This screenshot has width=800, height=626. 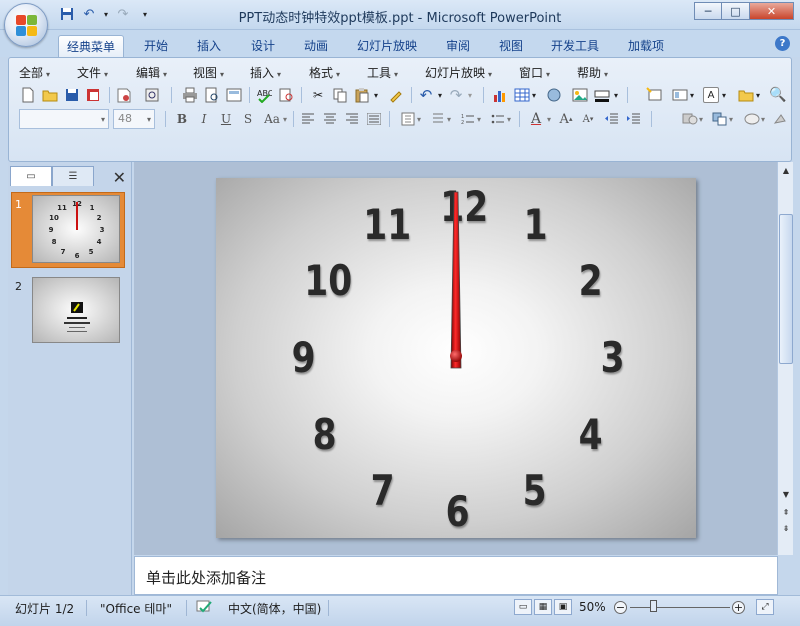 What do you see at coordinates (588, 119) in the screenshot?
I see `shrink-font-icon: A ▾` at bounding box center [588, 119].